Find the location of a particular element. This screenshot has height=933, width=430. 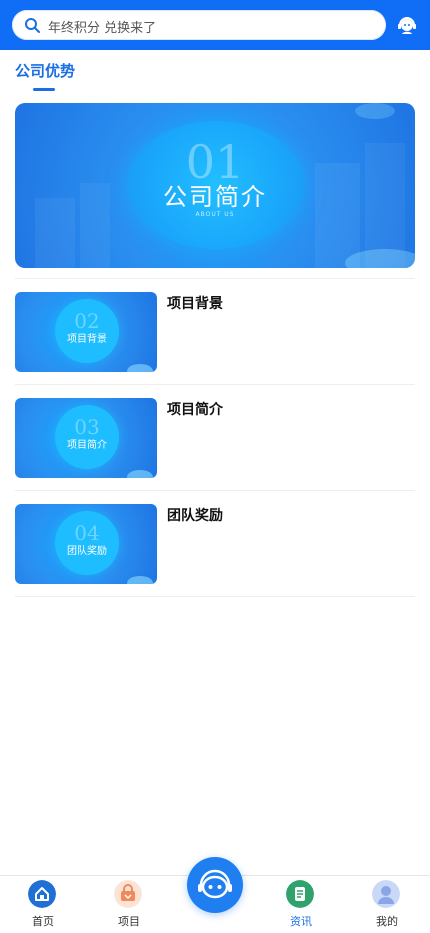

item-thumbnail: 04 团队奖励 is located at coordinates (86, 544).